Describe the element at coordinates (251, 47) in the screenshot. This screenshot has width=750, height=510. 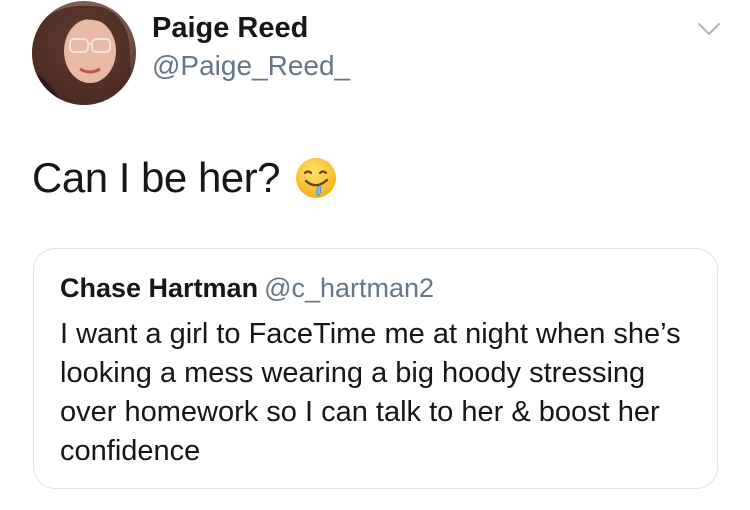
I see `author-block: Paige Reed @Paige_Reed_` at that location.